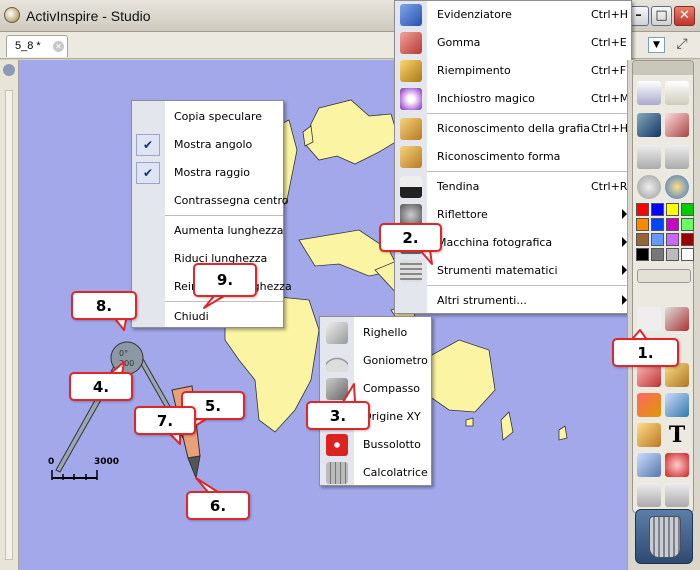 Image resolution: width=700 pixels, height=570 pixels. I want to click on shape-icon, so click(649, 405).